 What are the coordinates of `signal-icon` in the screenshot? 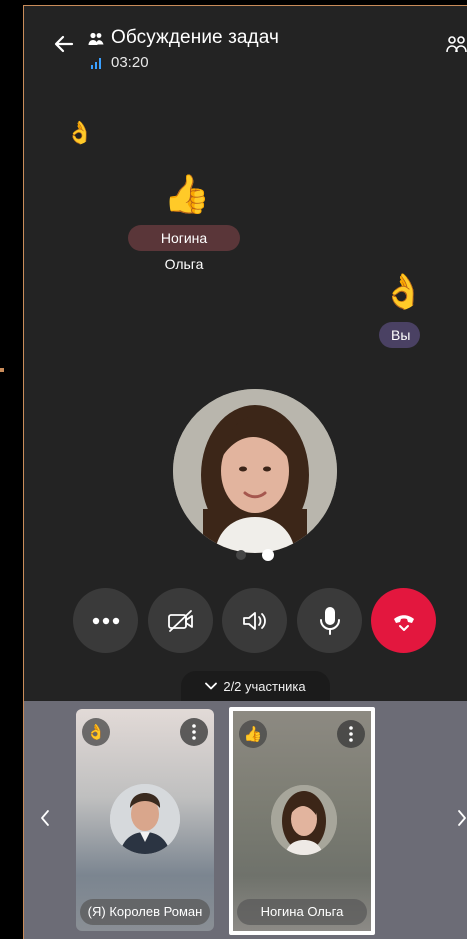 It's located at (96, 63).